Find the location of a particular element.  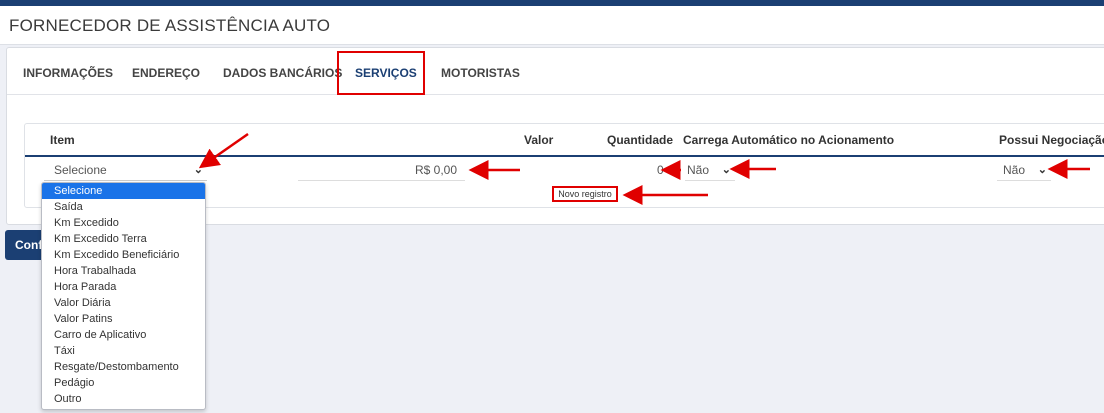

annotation-arrows is located at coordinates (644, 168).